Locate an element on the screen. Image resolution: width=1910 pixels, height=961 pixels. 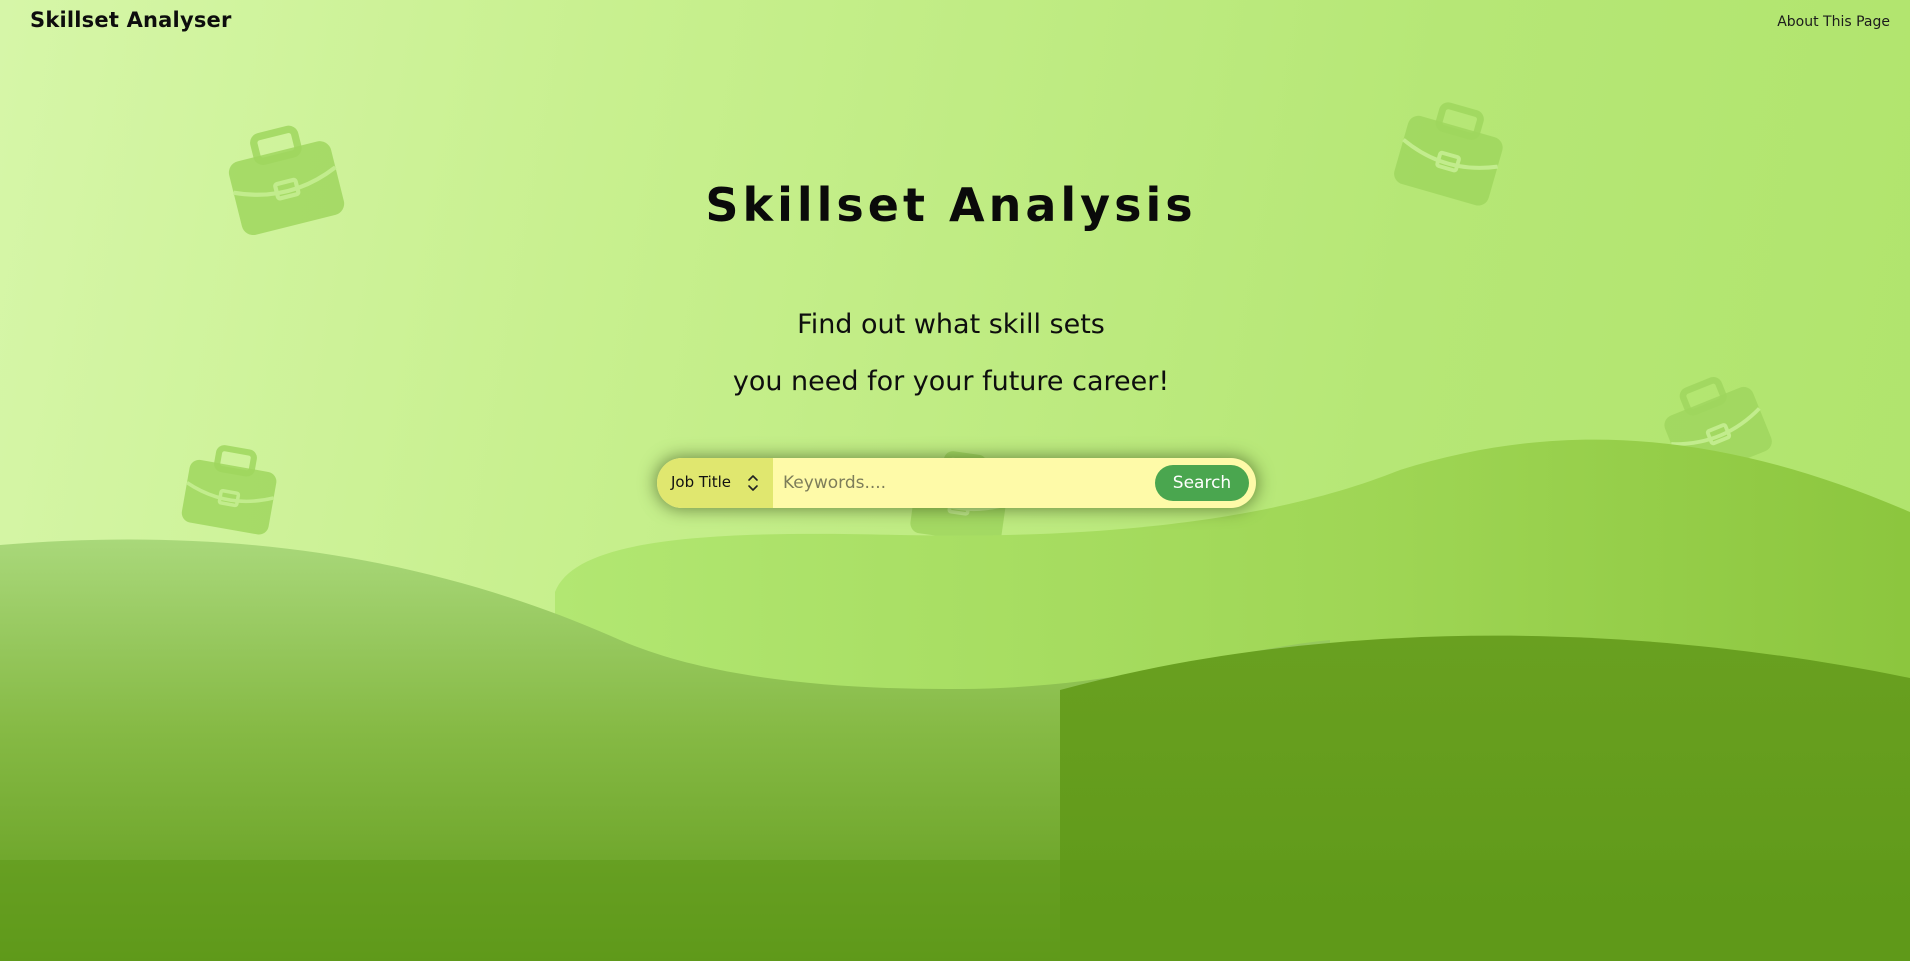
search-filter-selected-value: Job Title is located at coordinates (701, 482).